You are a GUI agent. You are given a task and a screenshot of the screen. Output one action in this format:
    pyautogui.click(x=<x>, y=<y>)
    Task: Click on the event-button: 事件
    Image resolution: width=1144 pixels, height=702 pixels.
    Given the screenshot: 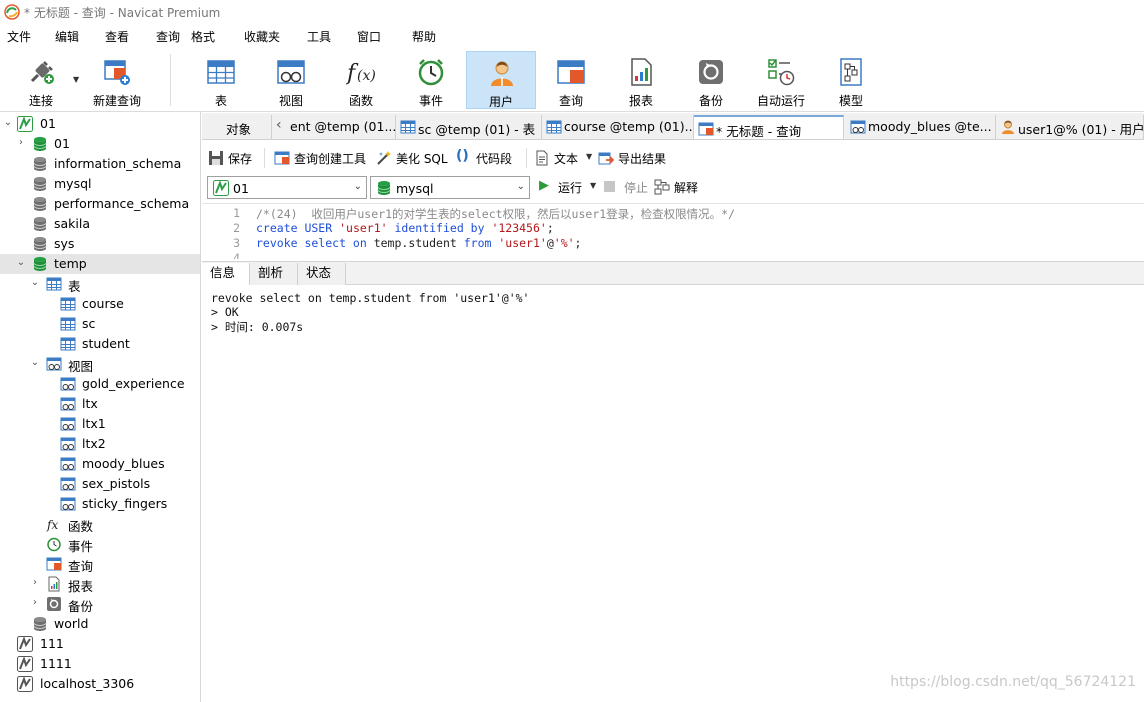 What is the action you would take?
    pyautogui.click(x=431, y=80)
    